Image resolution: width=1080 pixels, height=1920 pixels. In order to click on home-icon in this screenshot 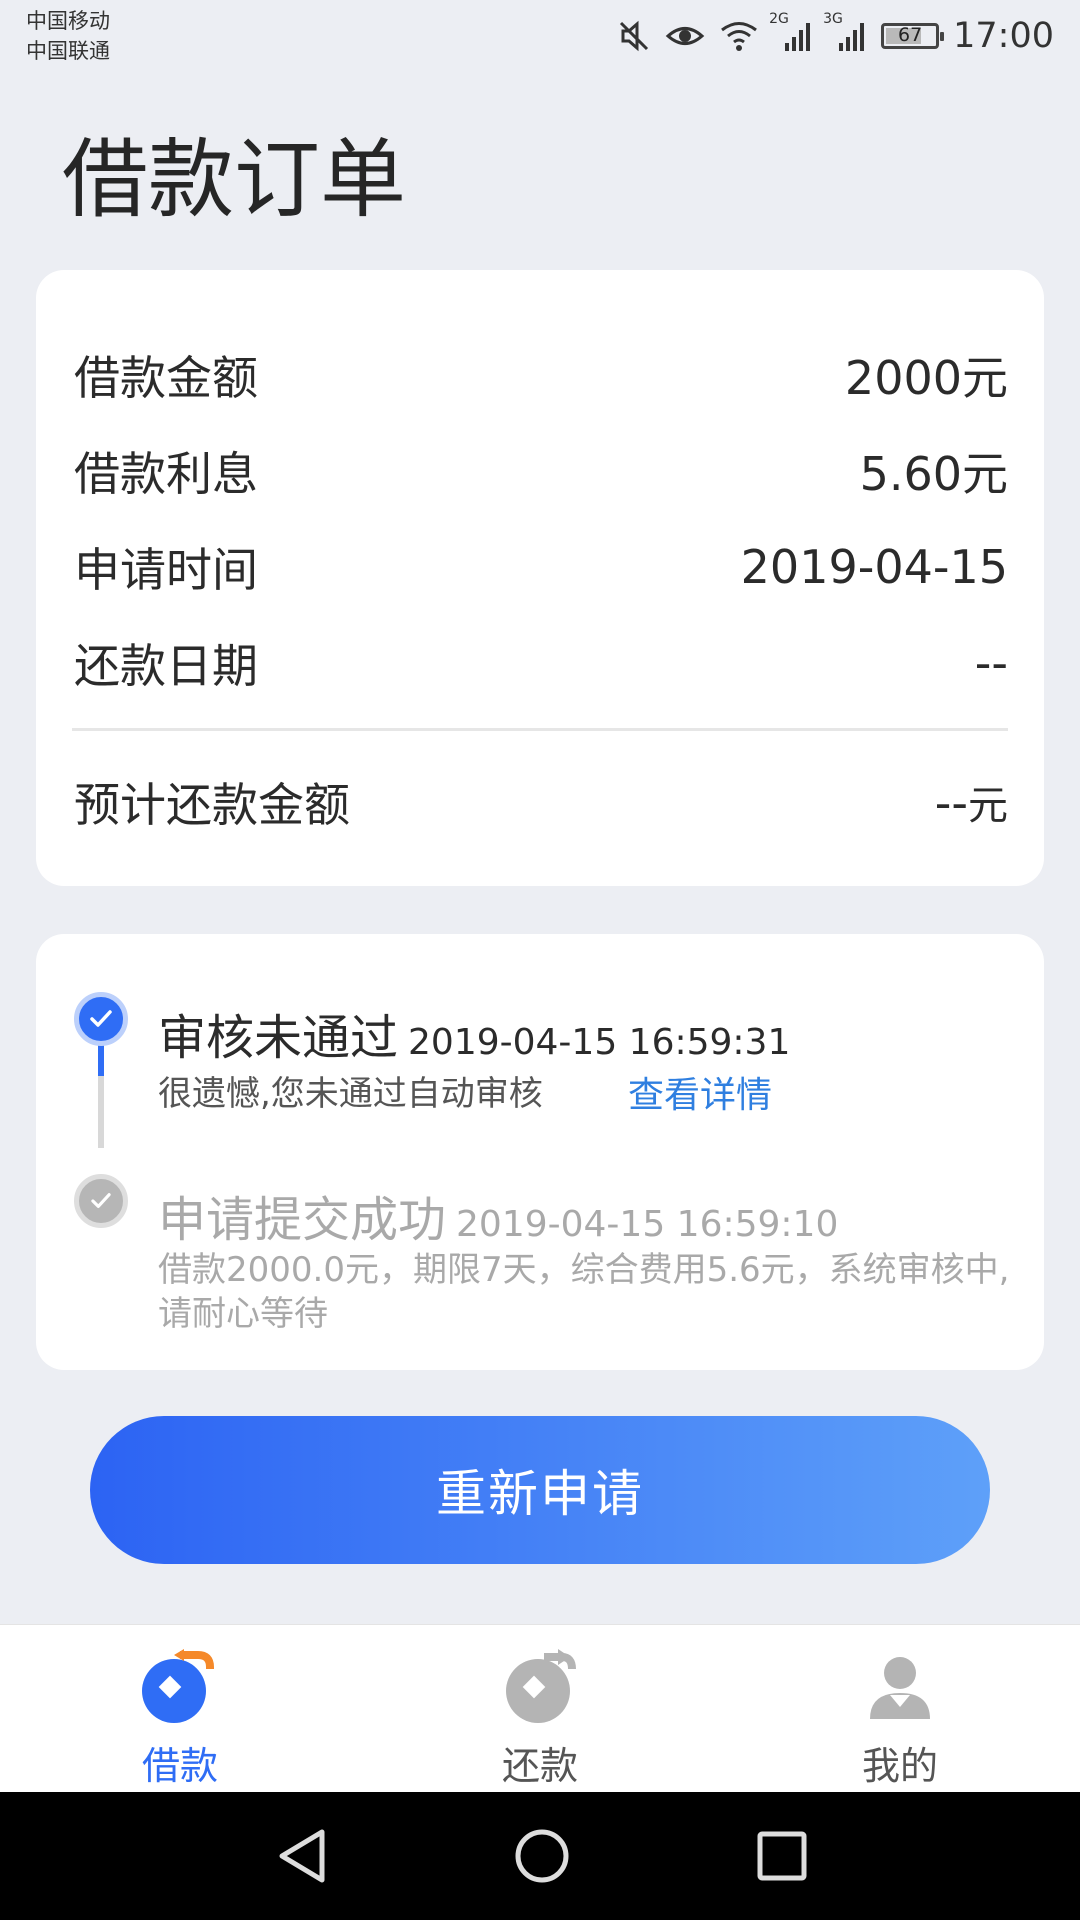, I will do `click(542, 1856)`.